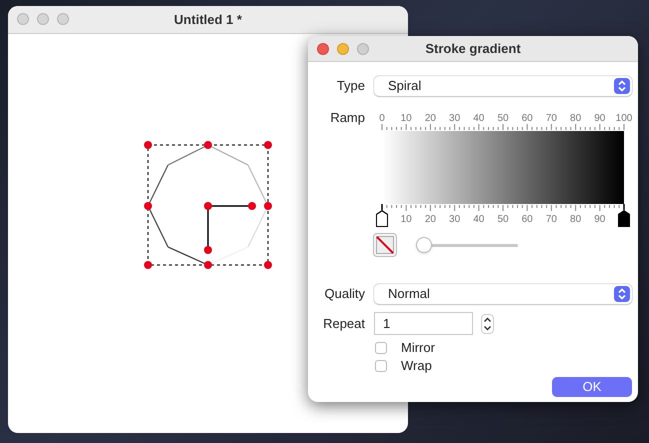 This screenshot has height=443, width=649. I want to click on no-color-icon, so click(385, 245).